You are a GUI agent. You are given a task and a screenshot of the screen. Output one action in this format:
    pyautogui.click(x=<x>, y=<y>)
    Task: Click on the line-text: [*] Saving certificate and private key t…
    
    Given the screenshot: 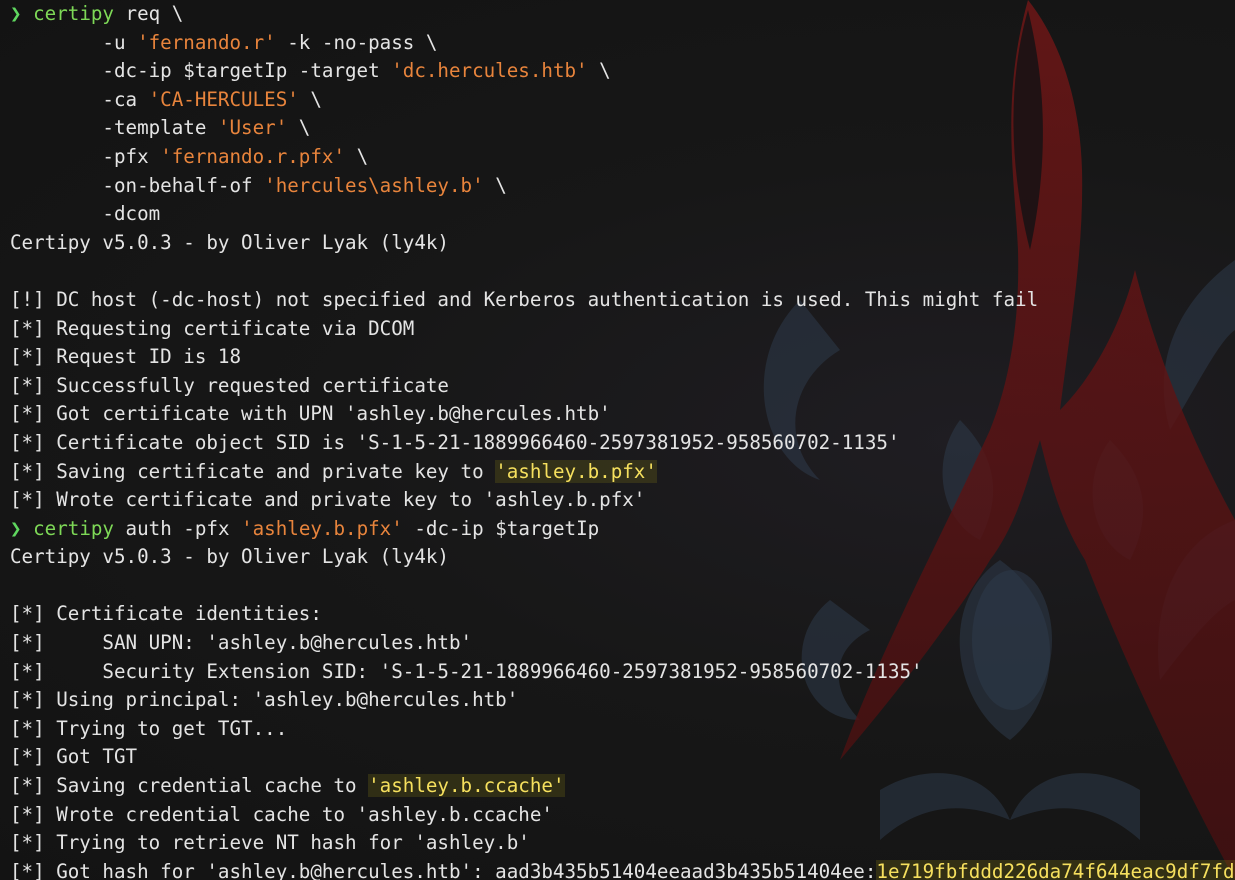 What is the action you would take?
    pyautogui.click(x=253, y=471)
    